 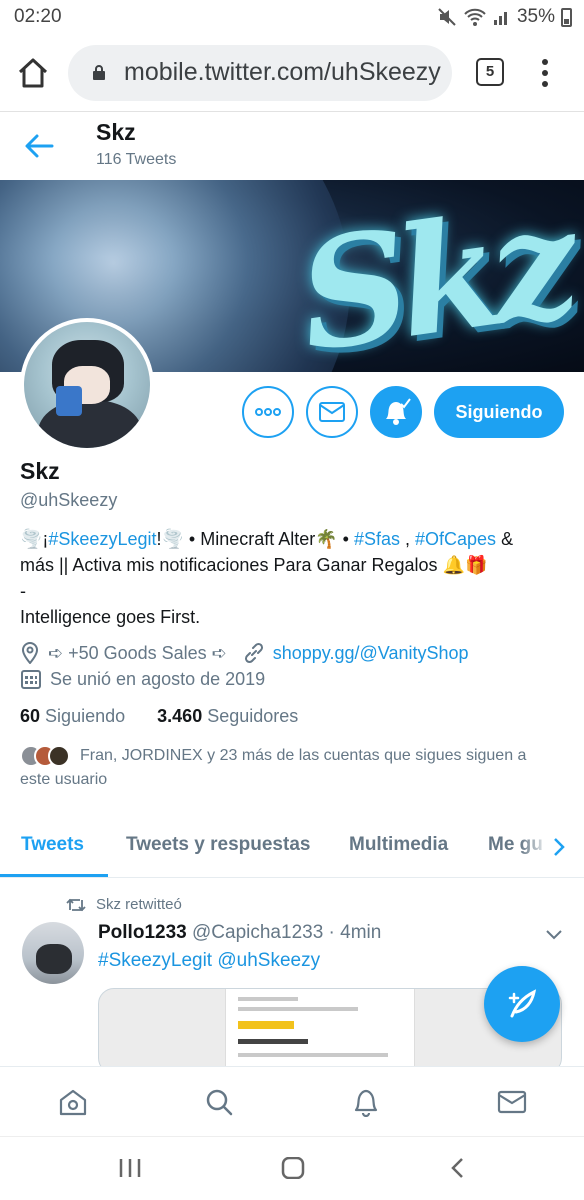 I want to click on profile-joined-date: Se unió en agosto de 2019, so click(x=158, y=678).